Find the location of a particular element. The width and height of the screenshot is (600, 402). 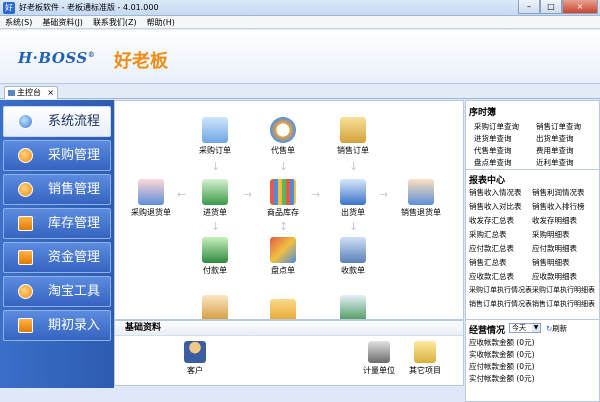

scale-icon is located at coordinates (379, 352).